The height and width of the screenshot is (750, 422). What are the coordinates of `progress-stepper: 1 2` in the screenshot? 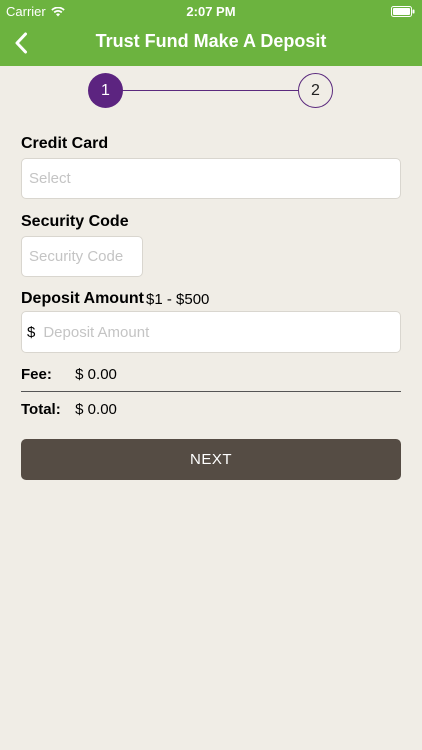 It's located at (211, 92).